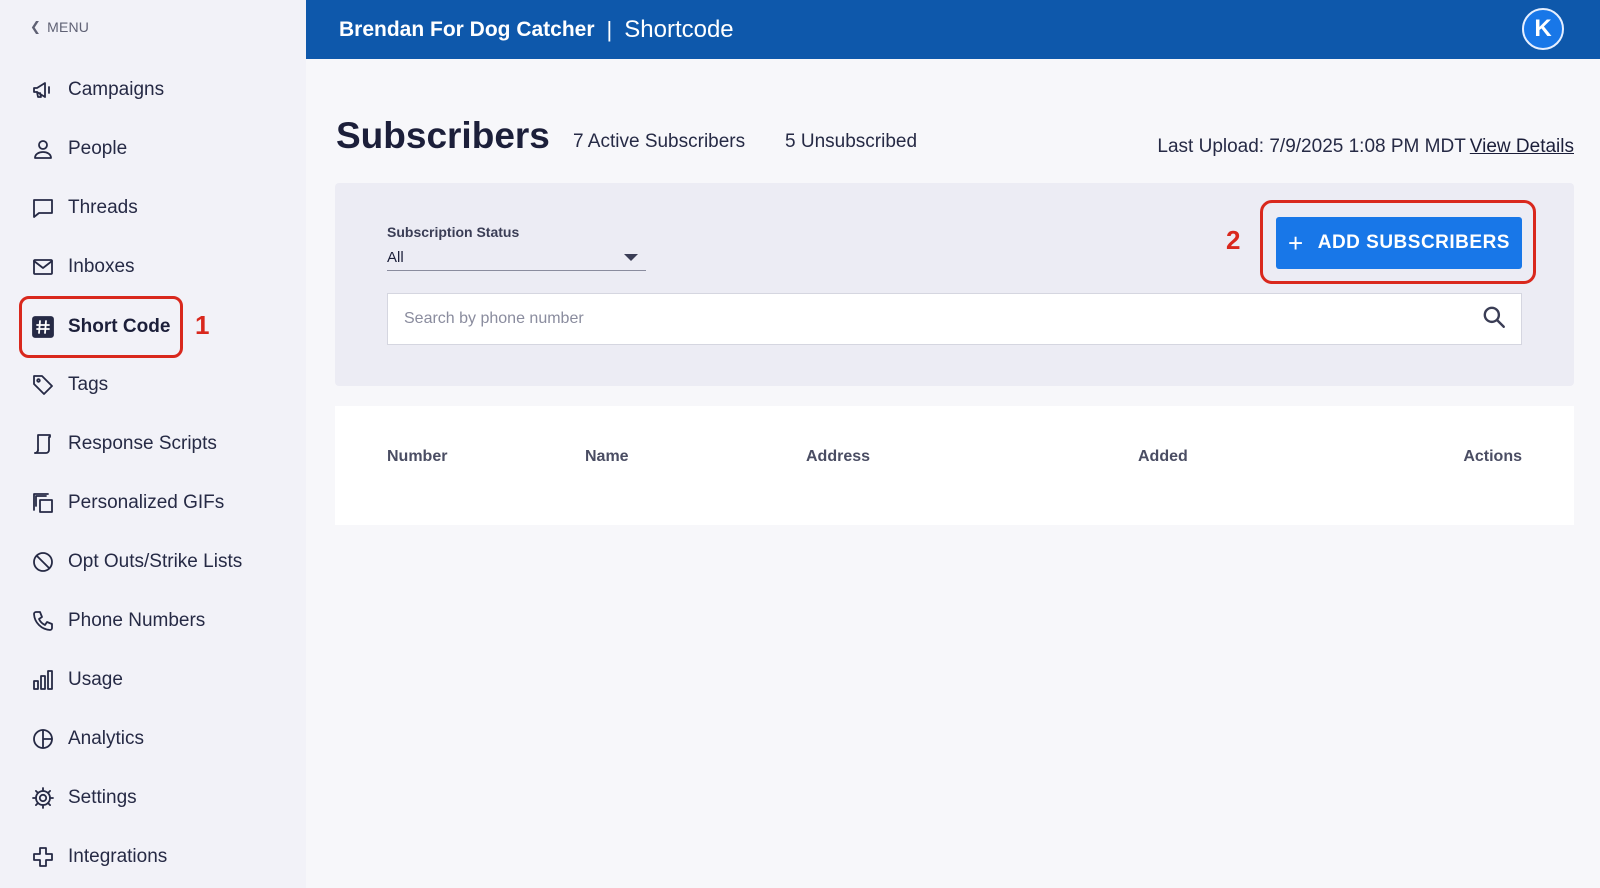 The image size is (1600, 888). I want to click on column-header-address: Address, so click(838, 457).